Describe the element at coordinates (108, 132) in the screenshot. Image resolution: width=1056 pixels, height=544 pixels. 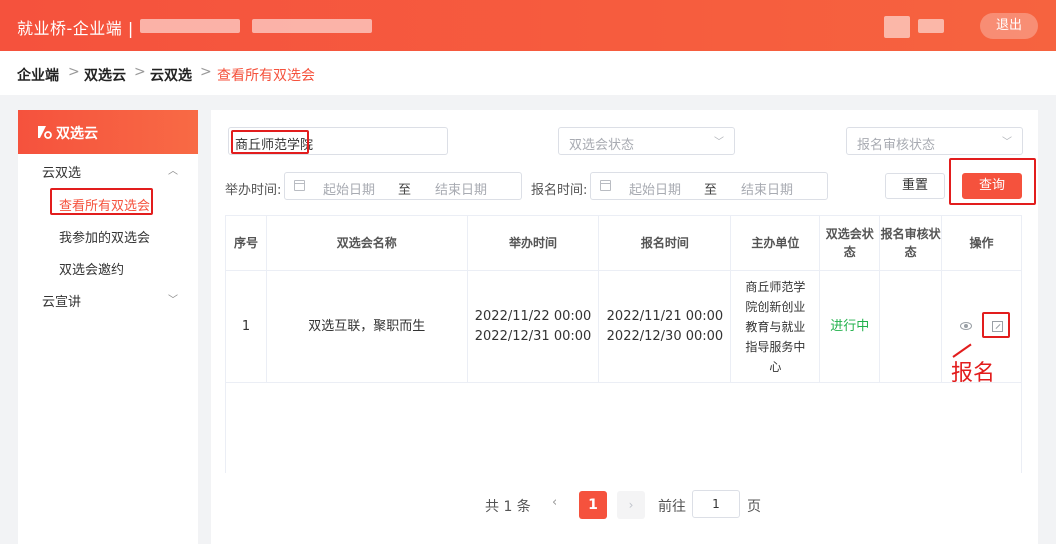
I see `sidebar-section-header: 双选云` at that location.